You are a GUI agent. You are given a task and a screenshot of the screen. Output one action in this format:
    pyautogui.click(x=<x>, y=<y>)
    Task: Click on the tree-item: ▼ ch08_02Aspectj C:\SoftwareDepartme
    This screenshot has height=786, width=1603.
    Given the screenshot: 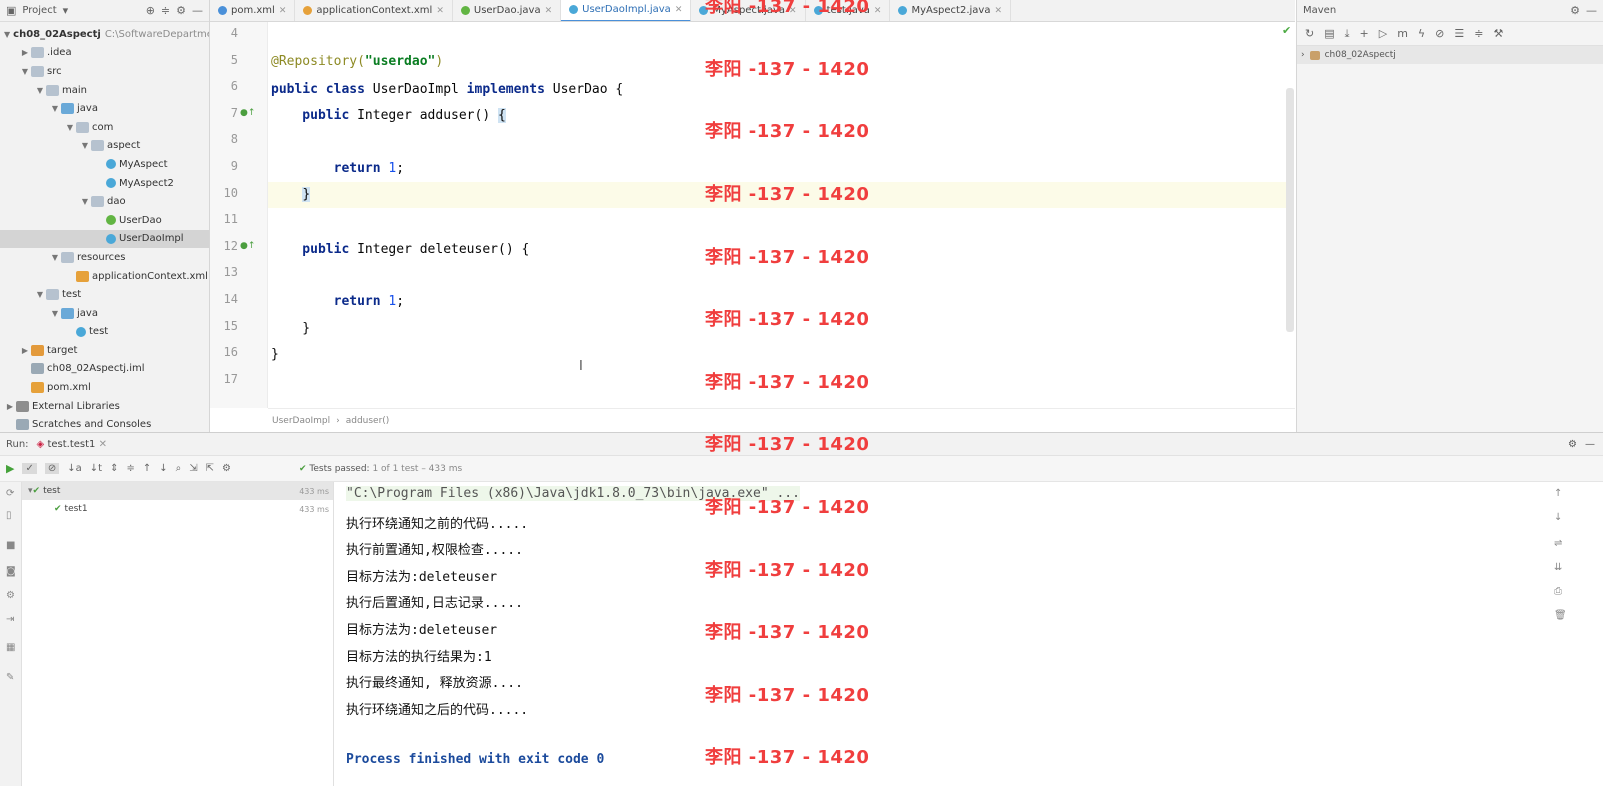 What is the action you would take?
    pyautogui.click(x=104, y=34)
    